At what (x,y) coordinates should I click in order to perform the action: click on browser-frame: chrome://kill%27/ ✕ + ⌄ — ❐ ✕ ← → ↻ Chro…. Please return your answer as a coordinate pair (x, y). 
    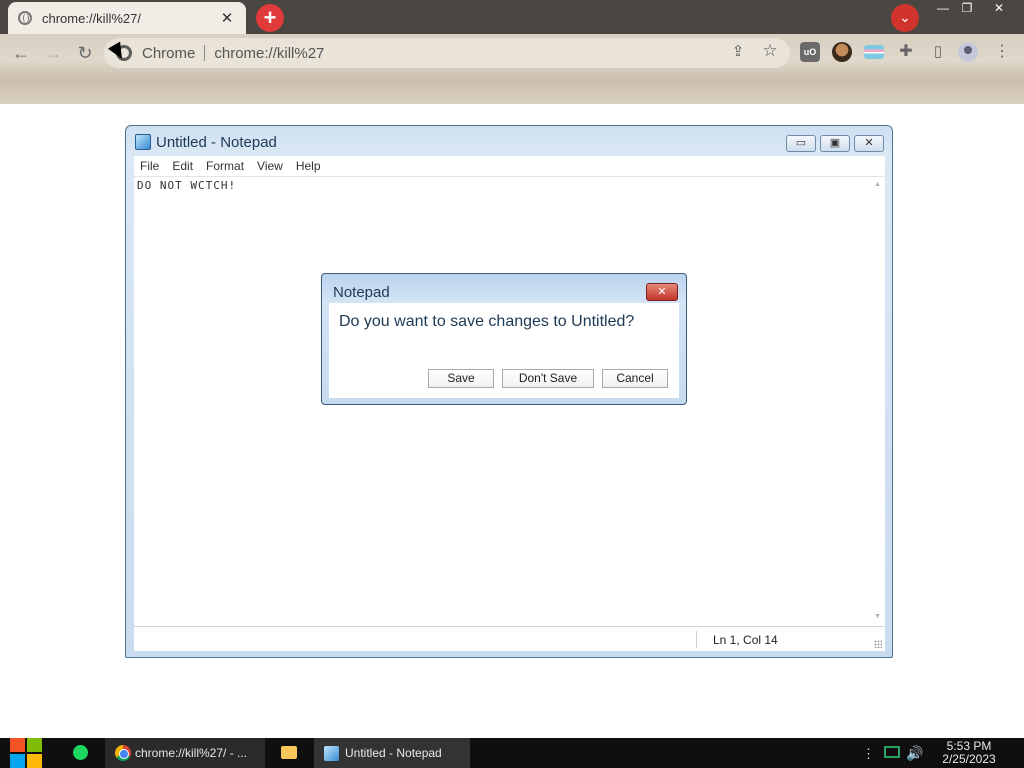
    Looking at the image, I should click on (512, 52).